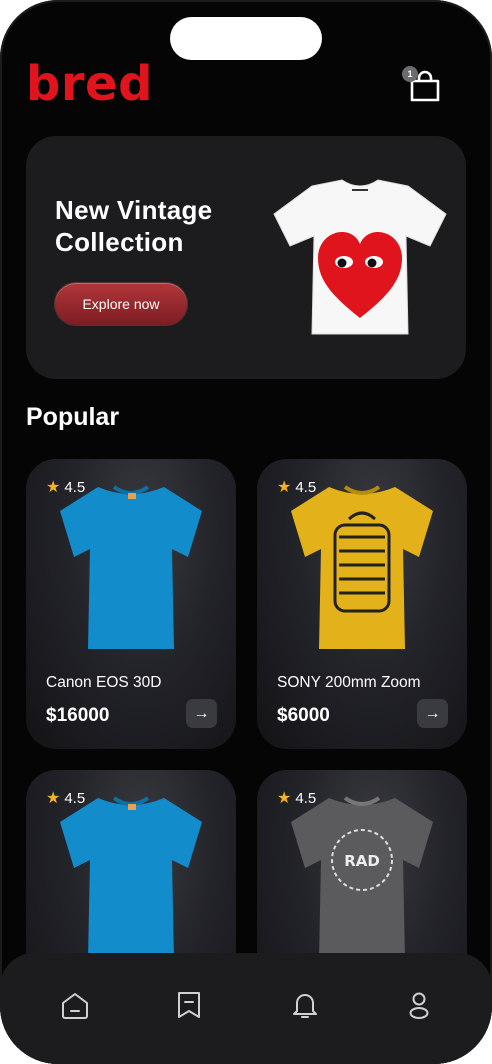 The width and height of the screenshot is (492, 1064). Describe the element at coordinates (303, 715) in the screenshot. I see `product-price: $6000` at that location.